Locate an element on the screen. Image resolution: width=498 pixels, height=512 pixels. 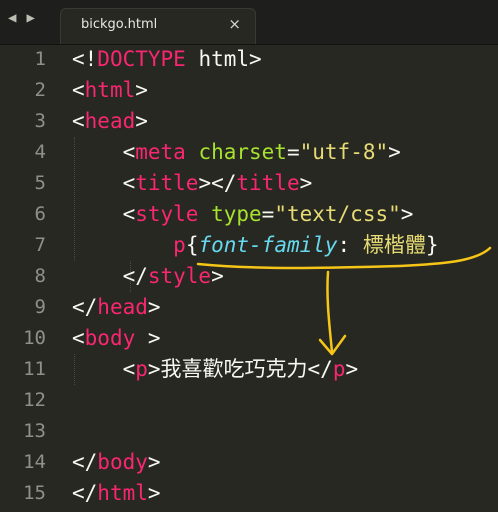
code-token: body is located at coordinates (122, 462).